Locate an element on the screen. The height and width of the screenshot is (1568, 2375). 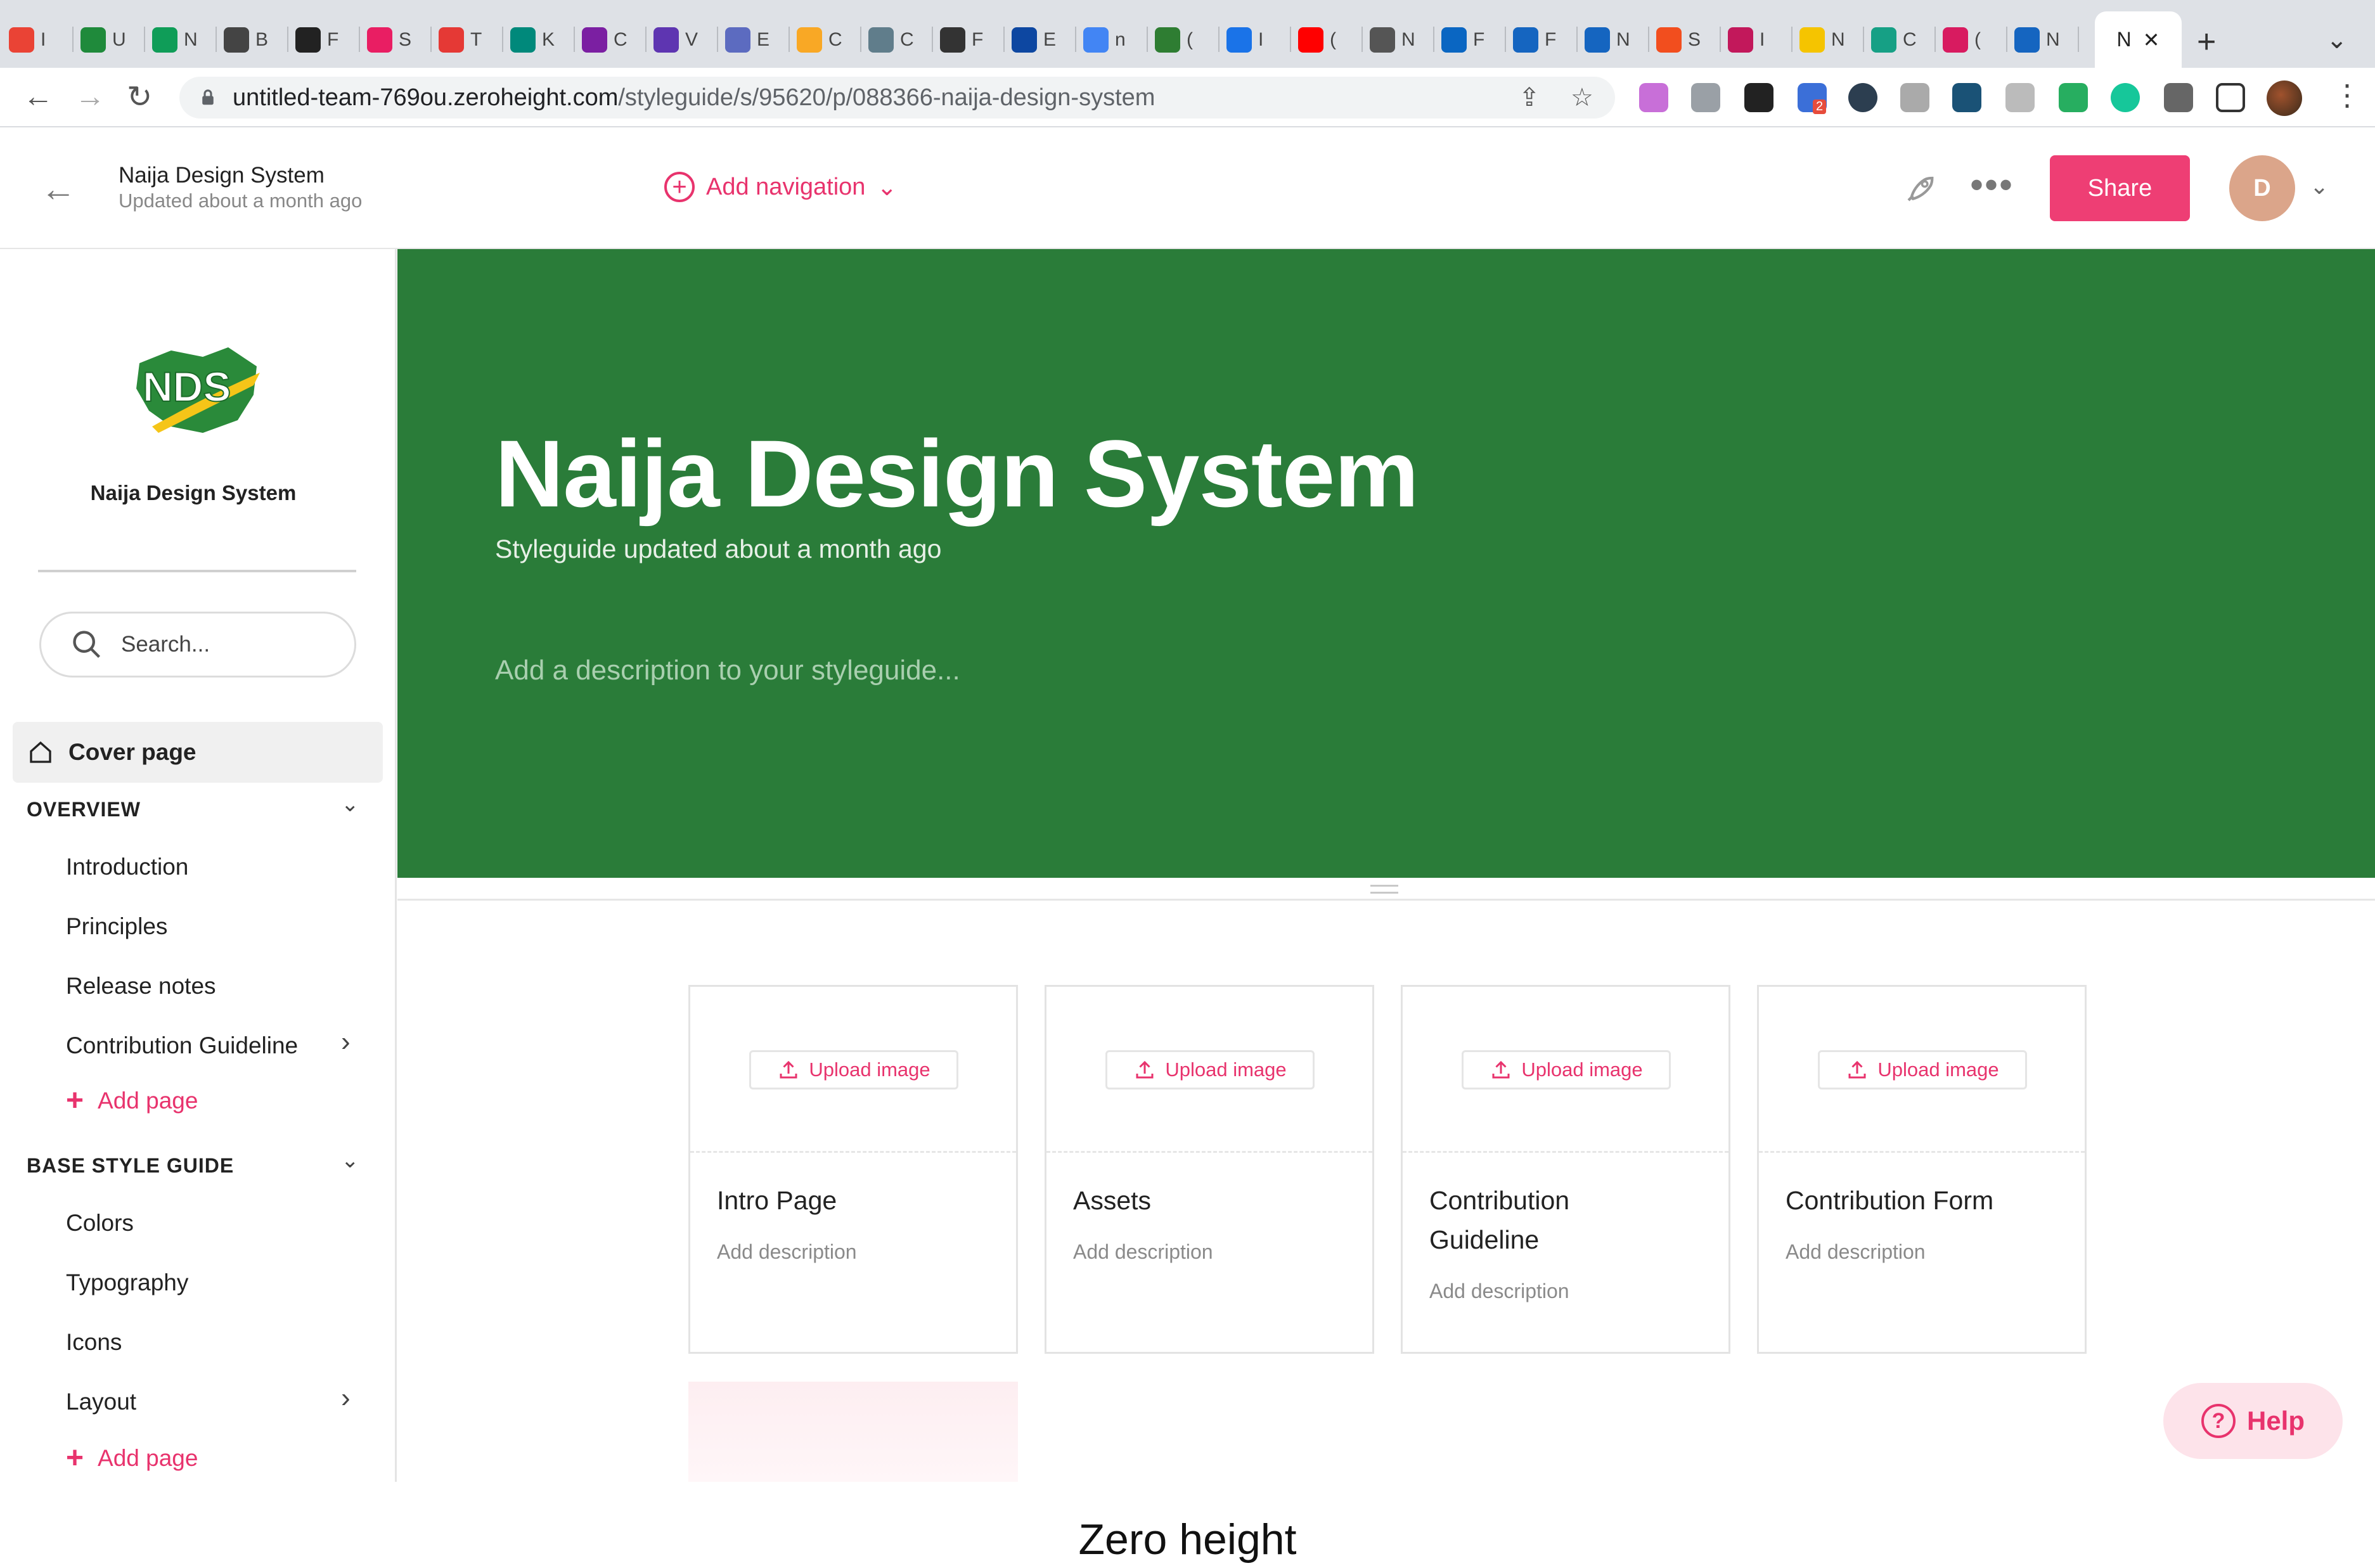
sidebar-item-typography: Typography is located at coordinates (127, 1282).